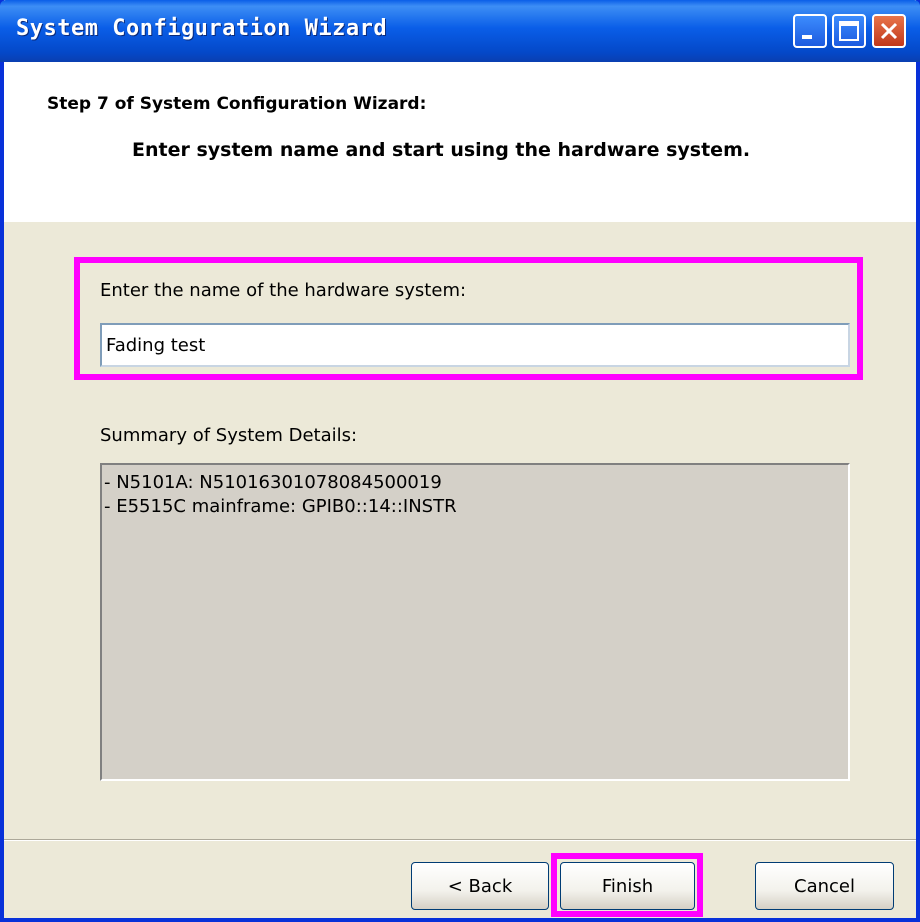 This screenshot has width=920, height=922. I want to click on minimize-icon, so click(807, 37).